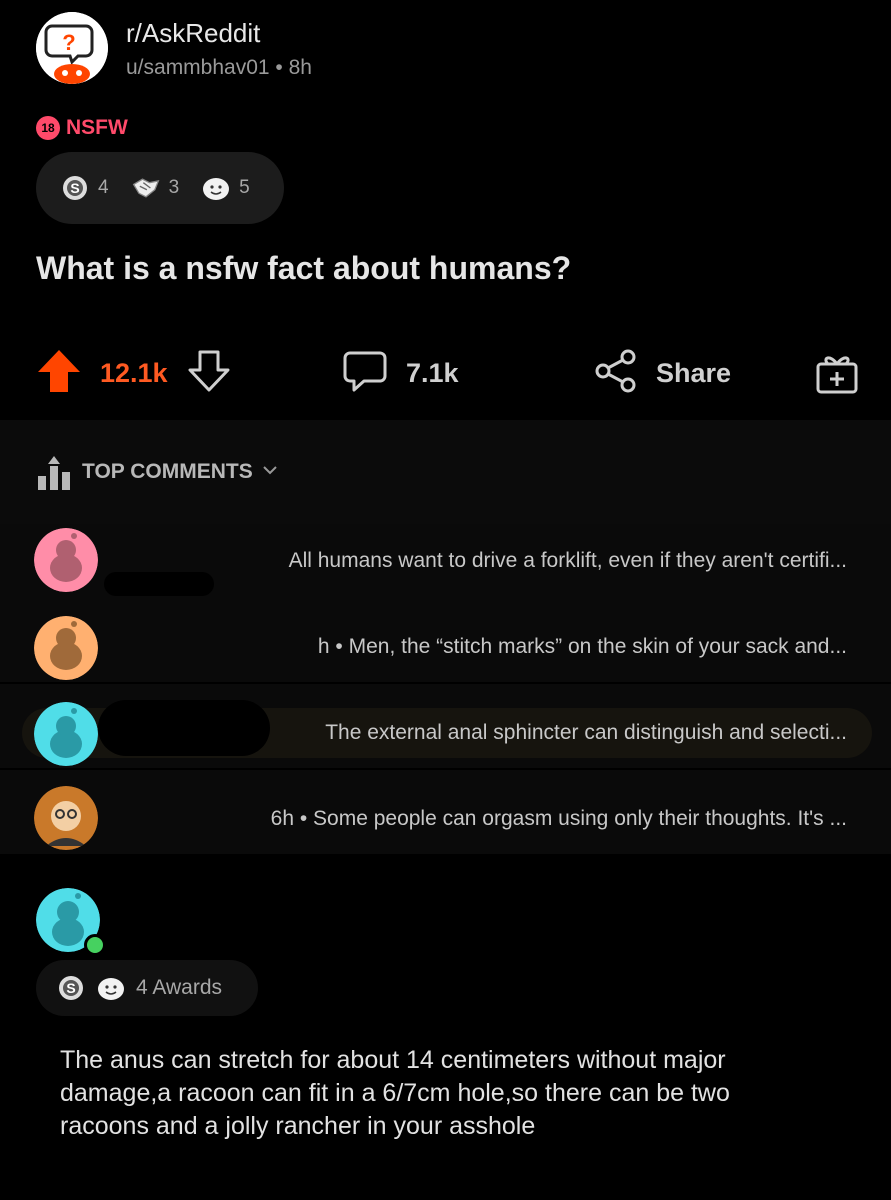 This screenshot has height=1200, width=891. What do you see at coordinates (179, 987) in the screenshot?
I see `awards-count-label: 4 Awards` at bounding box center [179, 987].